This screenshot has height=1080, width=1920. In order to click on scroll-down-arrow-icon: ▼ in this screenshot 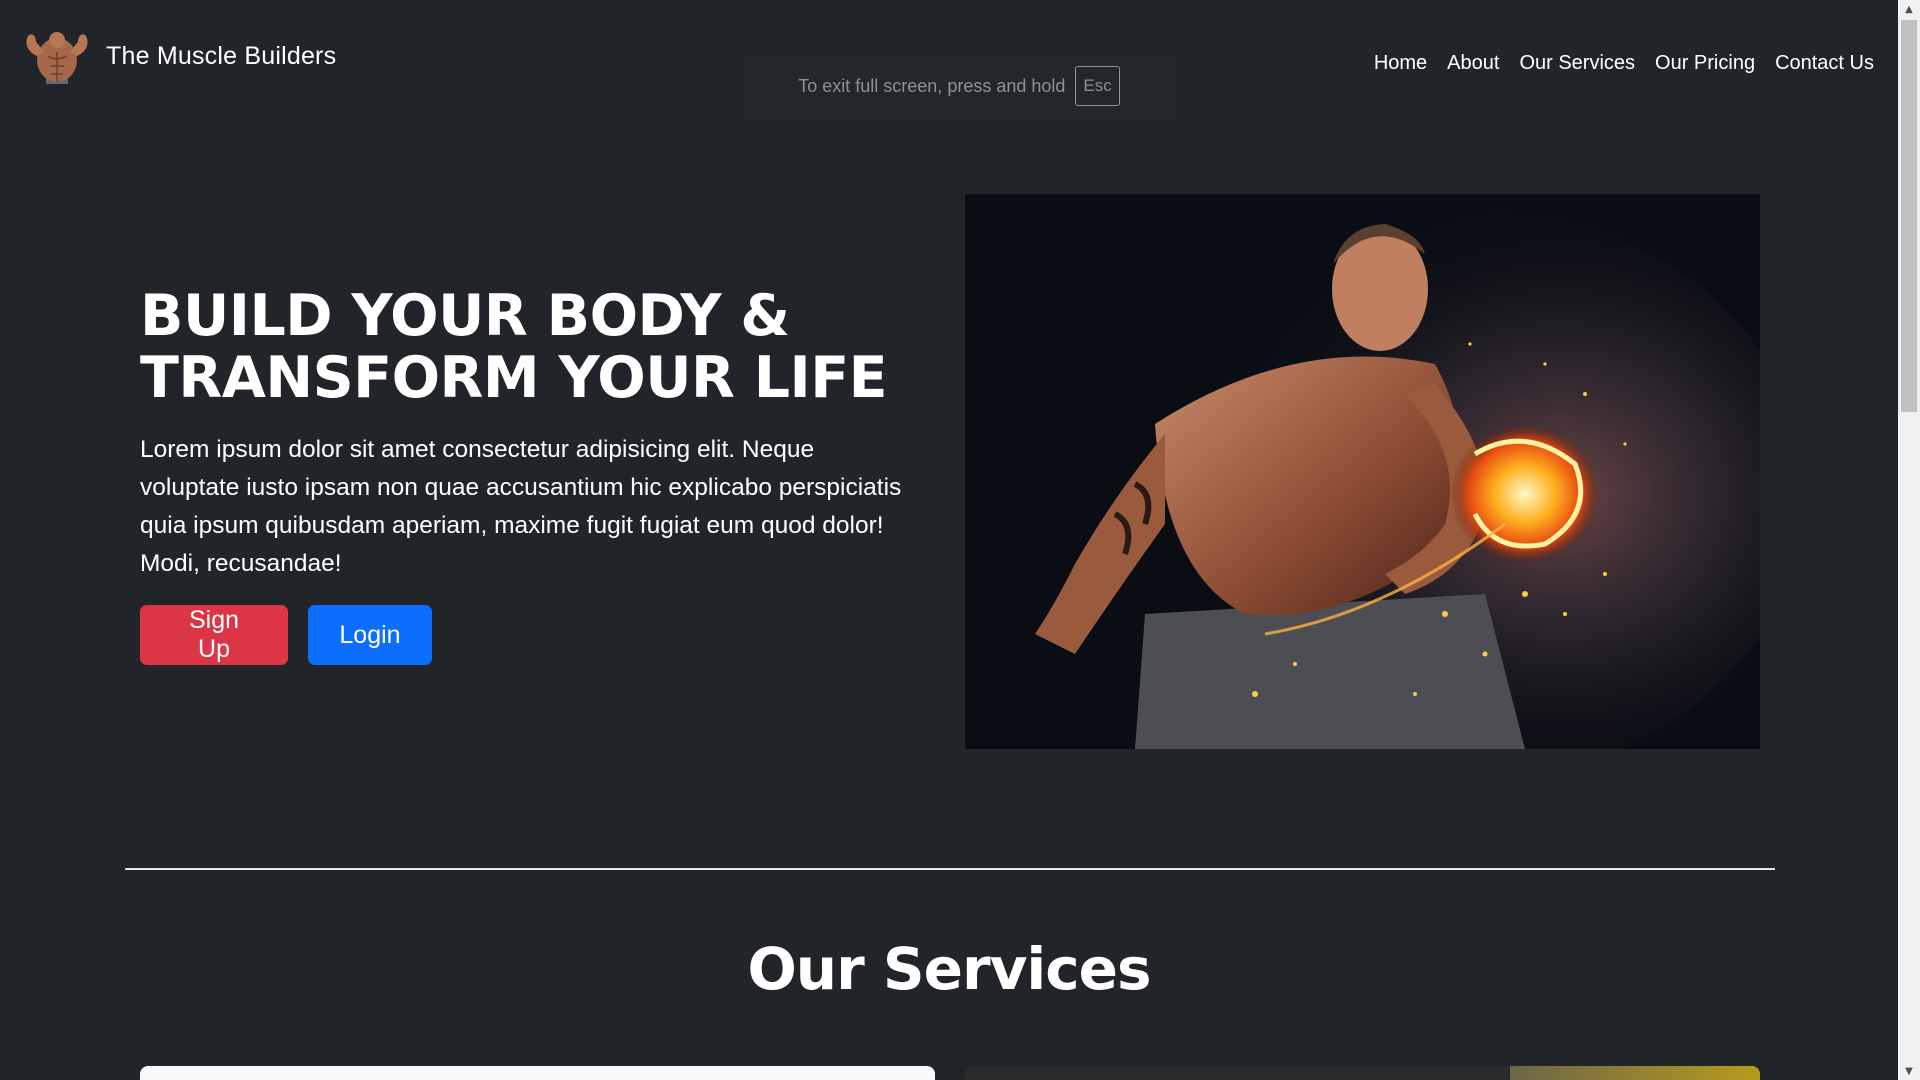, I will do `click(1909, 1071)`.